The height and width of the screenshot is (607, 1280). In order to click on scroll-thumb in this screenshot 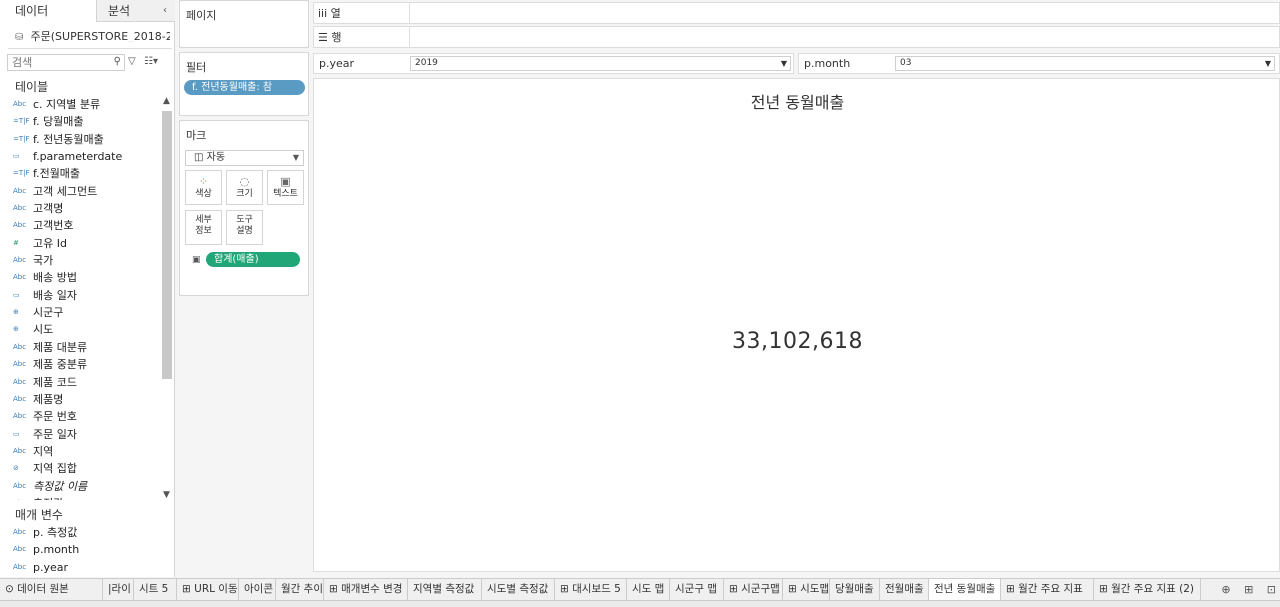, I will do `click(167, 245)`.